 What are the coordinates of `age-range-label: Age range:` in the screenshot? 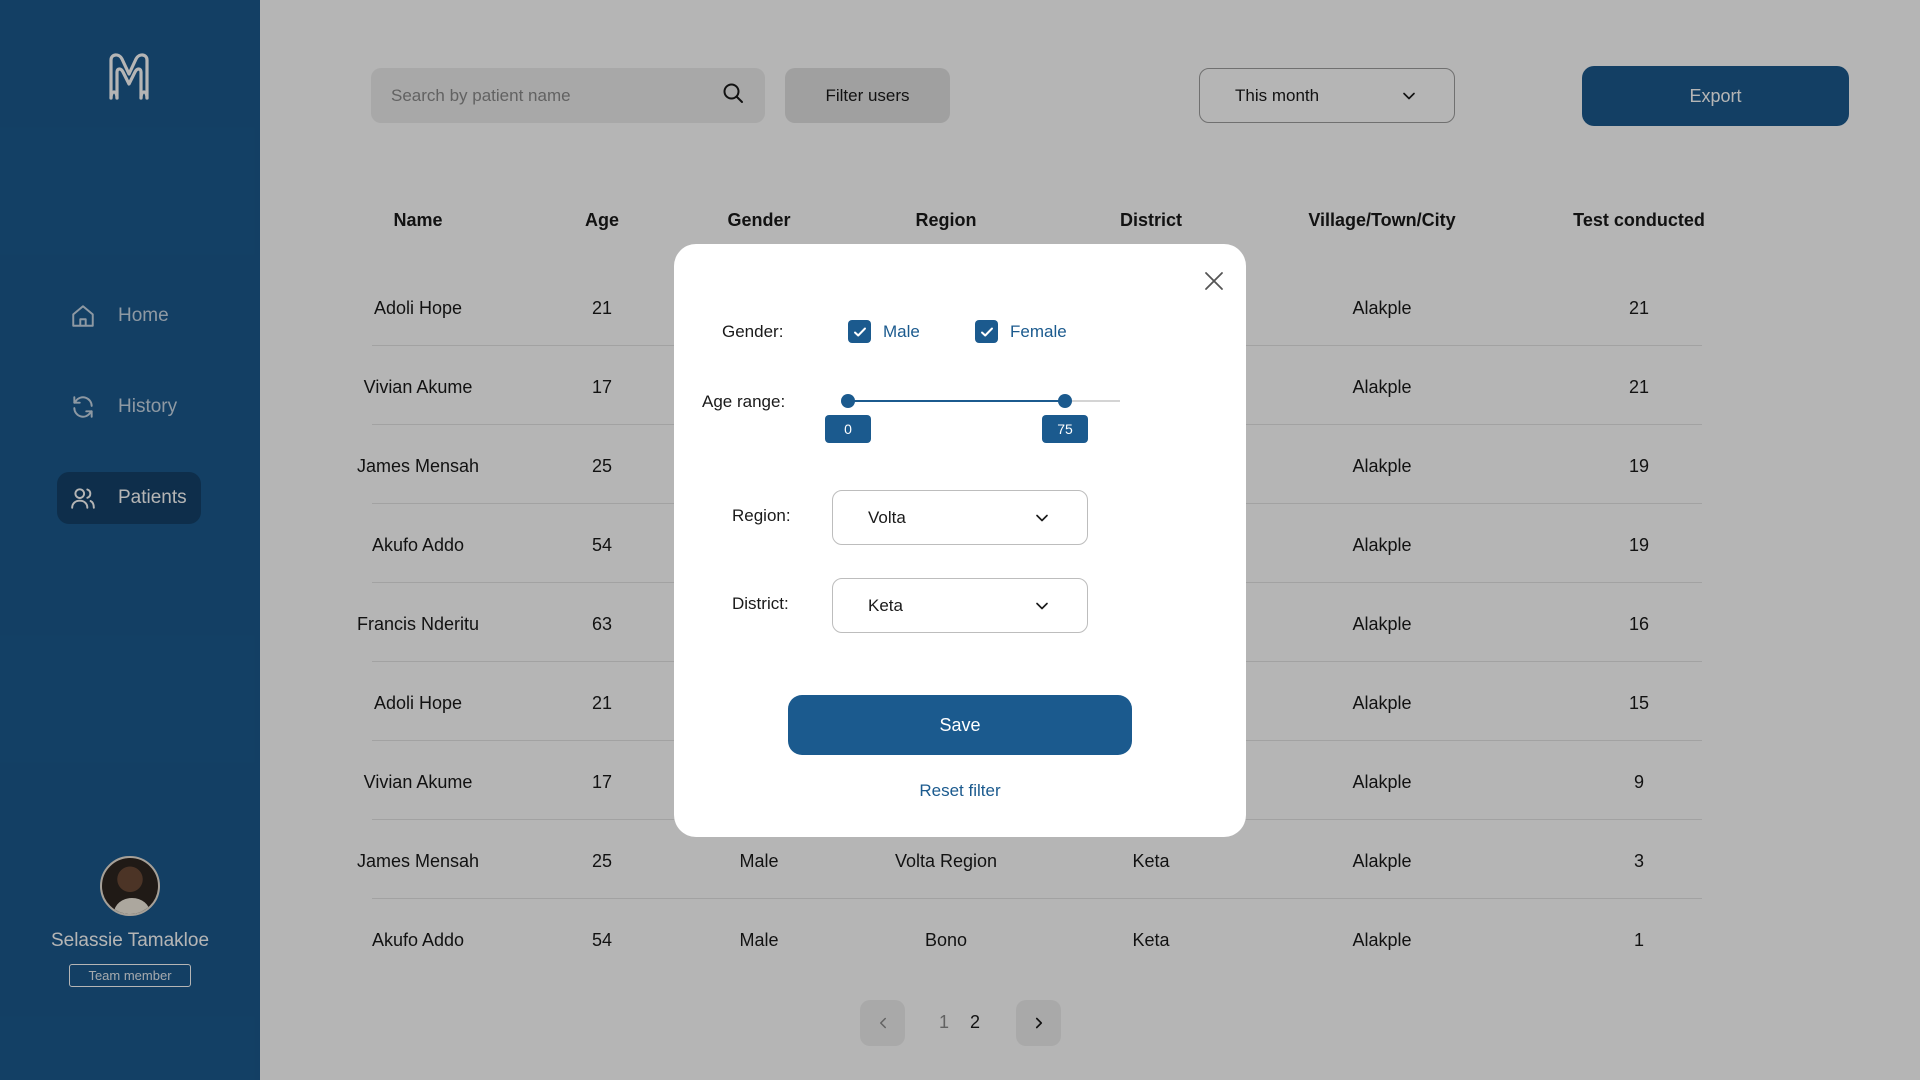 It's located at (744, 401).